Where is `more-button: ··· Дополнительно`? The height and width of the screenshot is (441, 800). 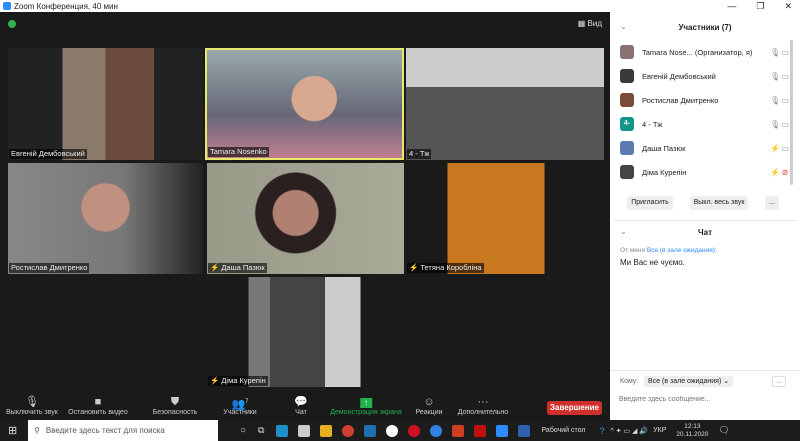
more-button: ··· Дополнительно is located at coordinates (483, 405).